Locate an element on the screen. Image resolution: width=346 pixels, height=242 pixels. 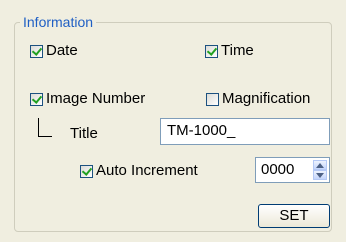
magnification-option: Magnification is located at coordinates (258, 99).